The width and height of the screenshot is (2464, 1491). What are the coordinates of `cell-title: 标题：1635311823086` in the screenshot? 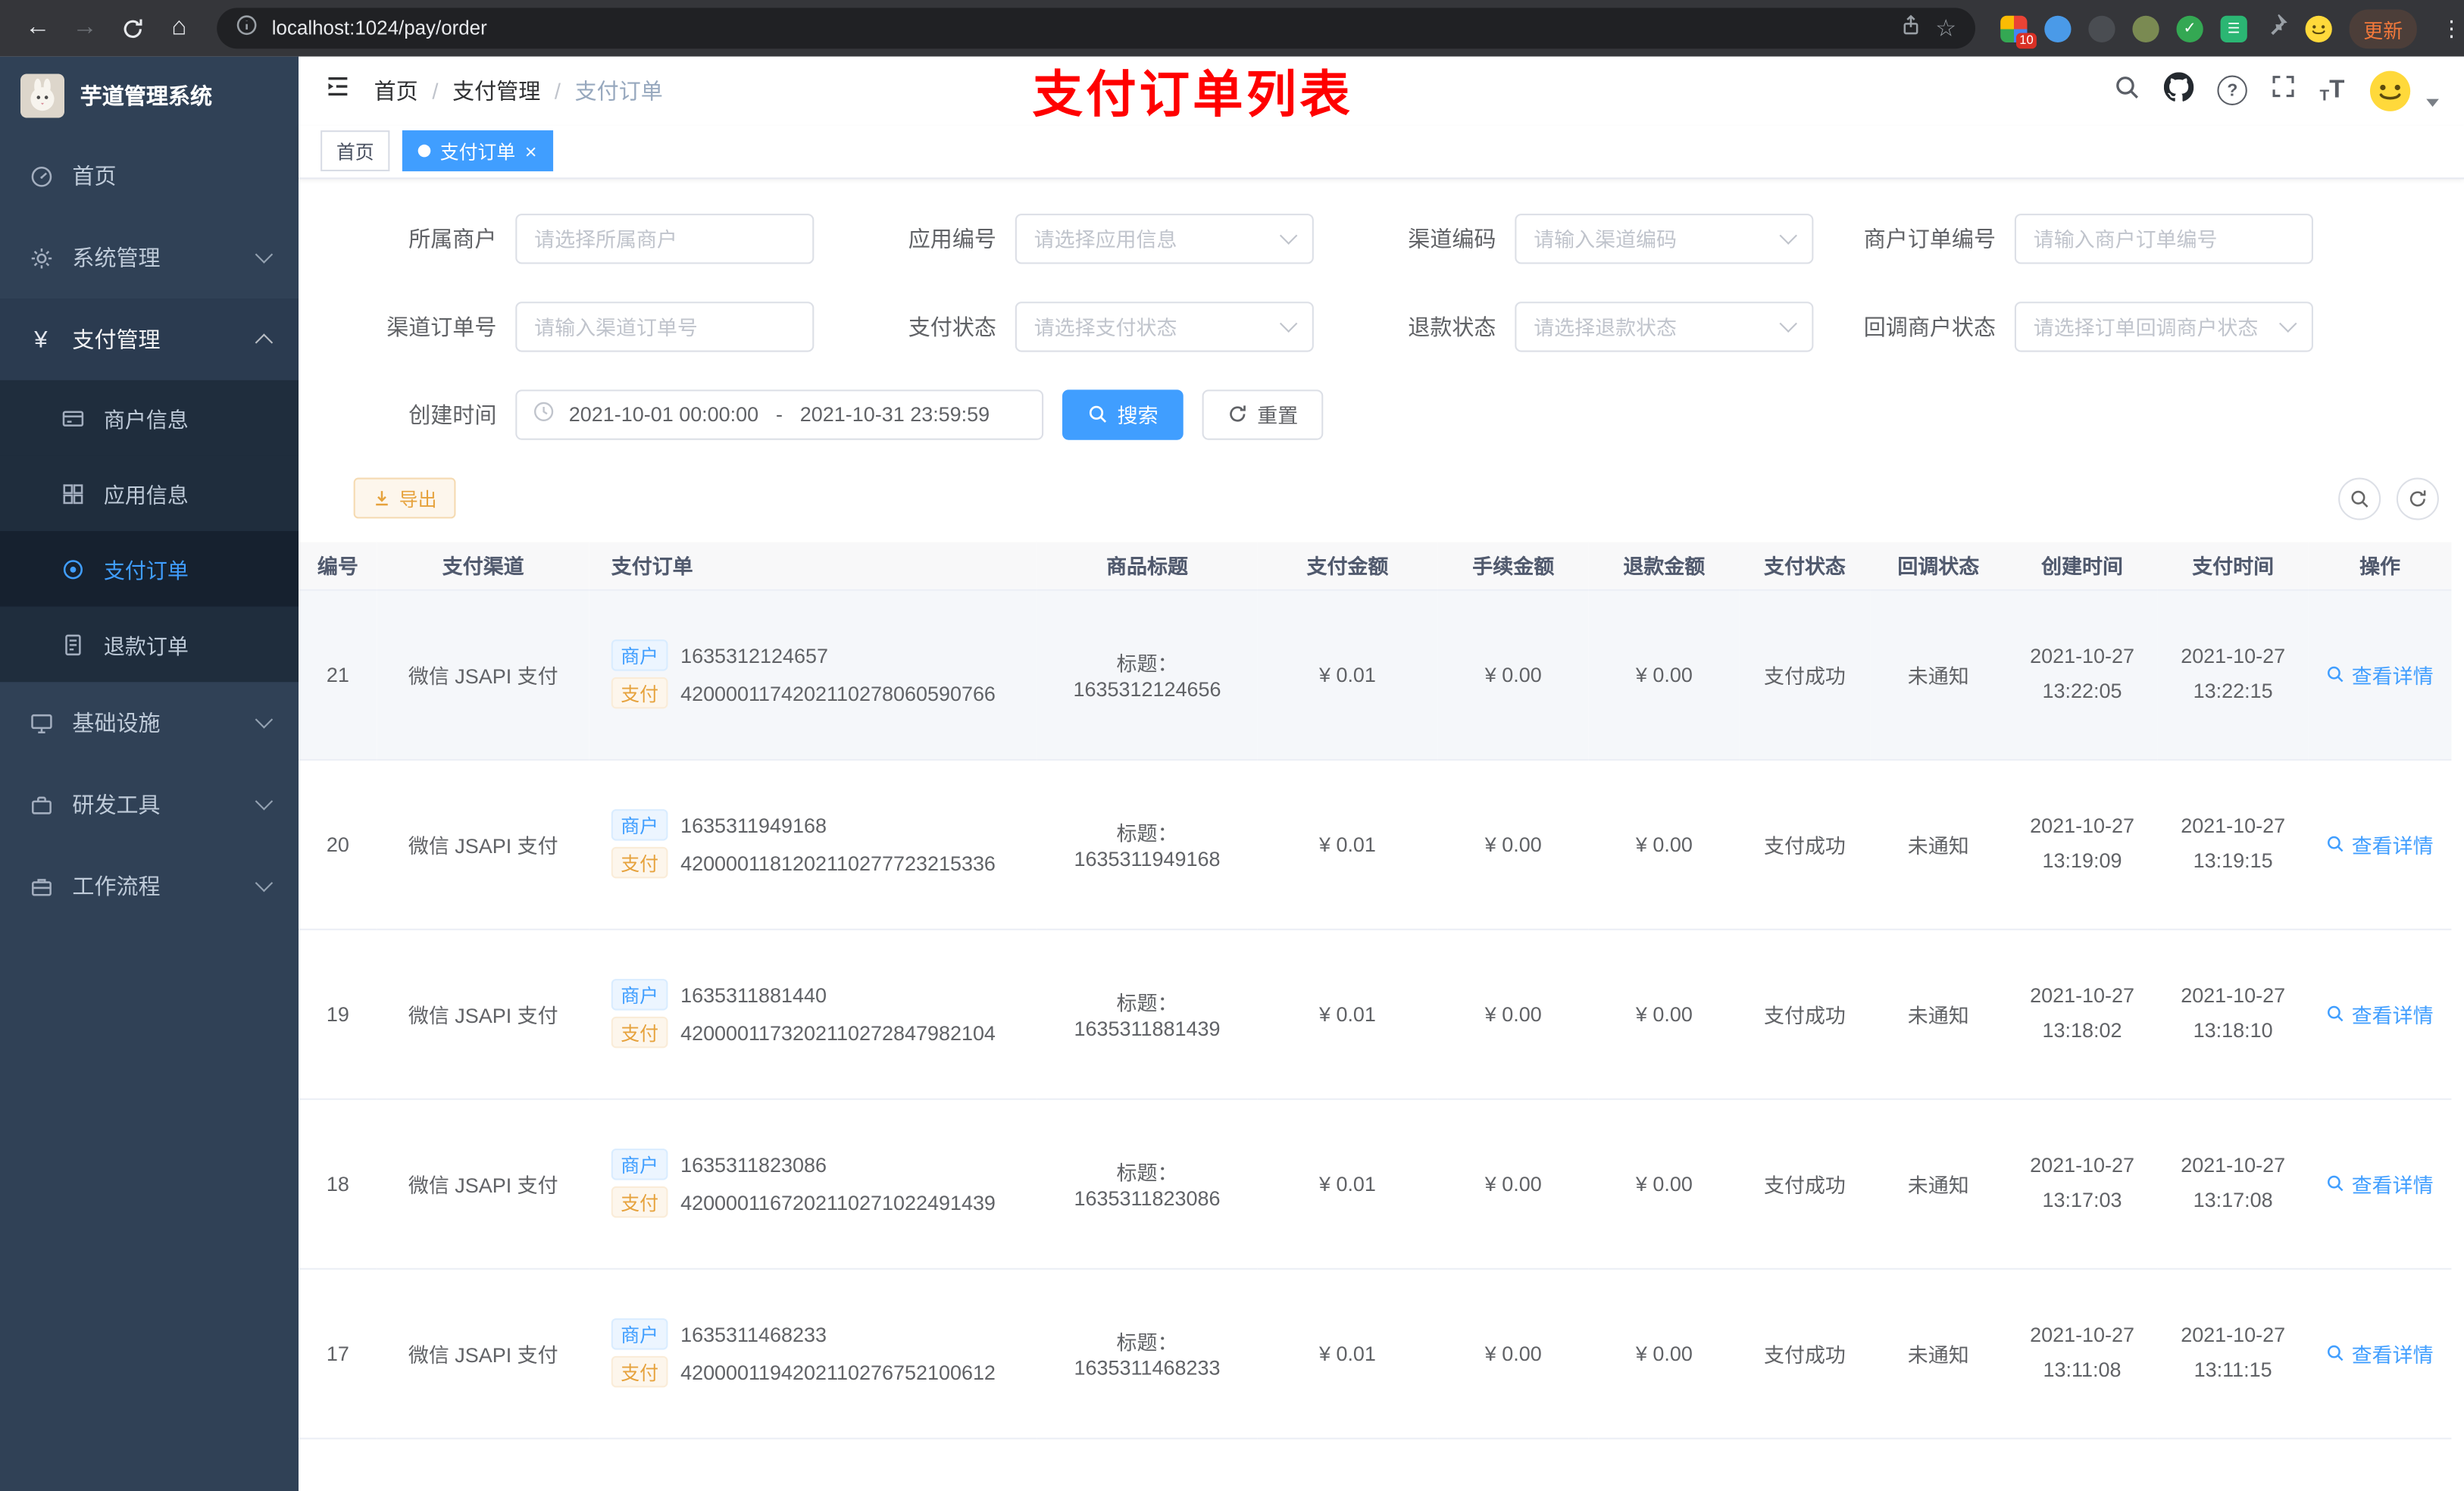 It's located at (1147, 1184).